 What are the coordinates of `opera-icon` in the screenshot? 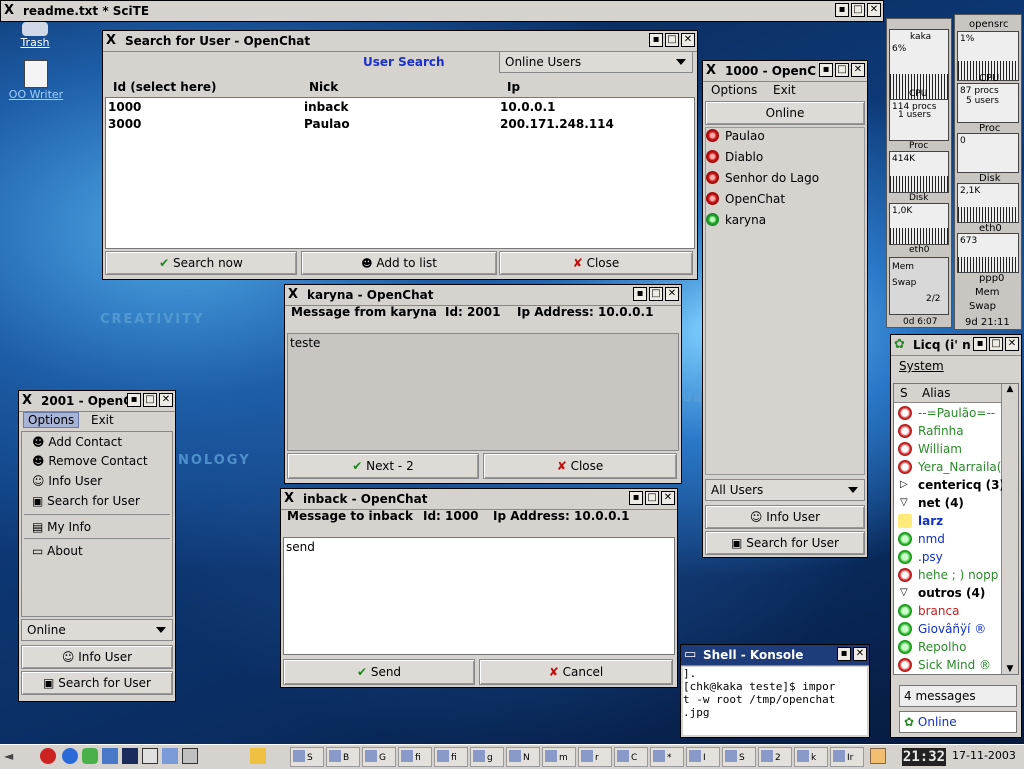 It's located at (48, 756).